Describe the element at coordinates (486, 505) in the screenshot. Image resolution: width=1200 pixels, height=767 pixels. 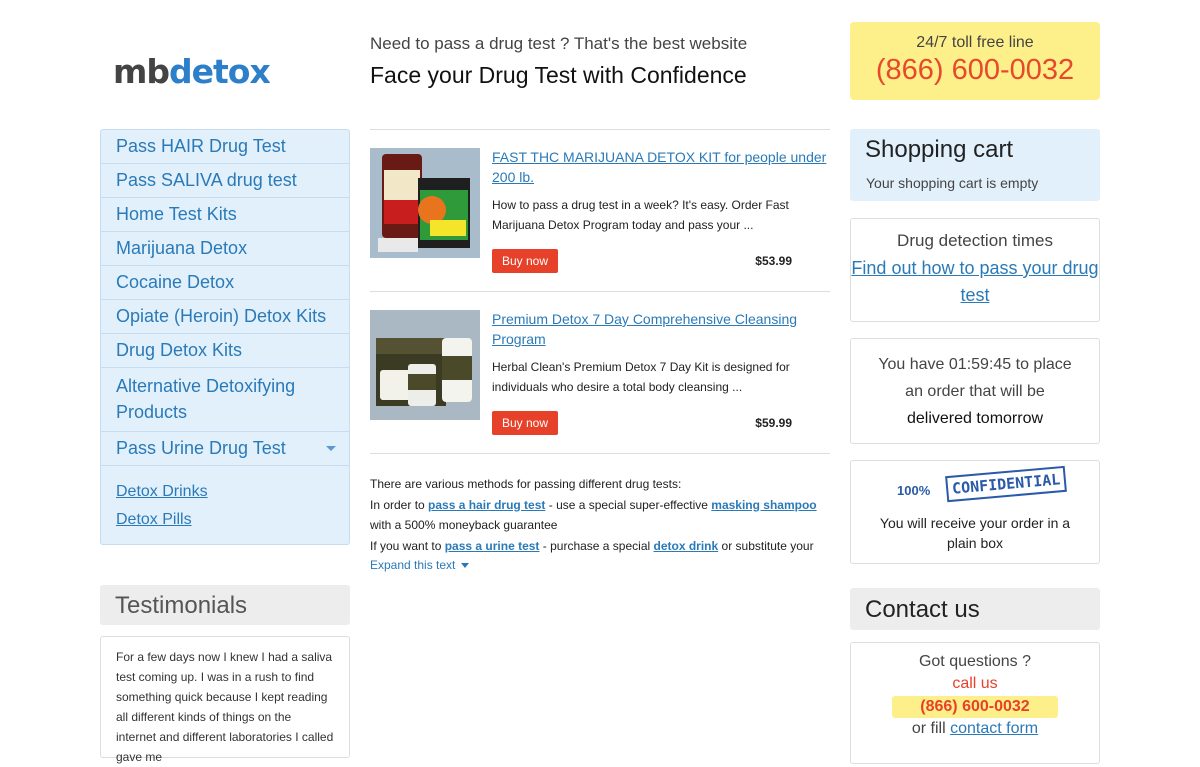
I see `hair-test-link: pass a hair drug test` at that location.